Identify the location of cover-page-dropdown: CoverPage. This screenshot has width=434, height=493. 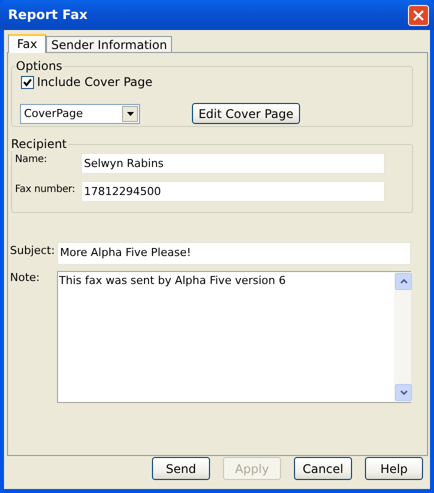
(80, 114).